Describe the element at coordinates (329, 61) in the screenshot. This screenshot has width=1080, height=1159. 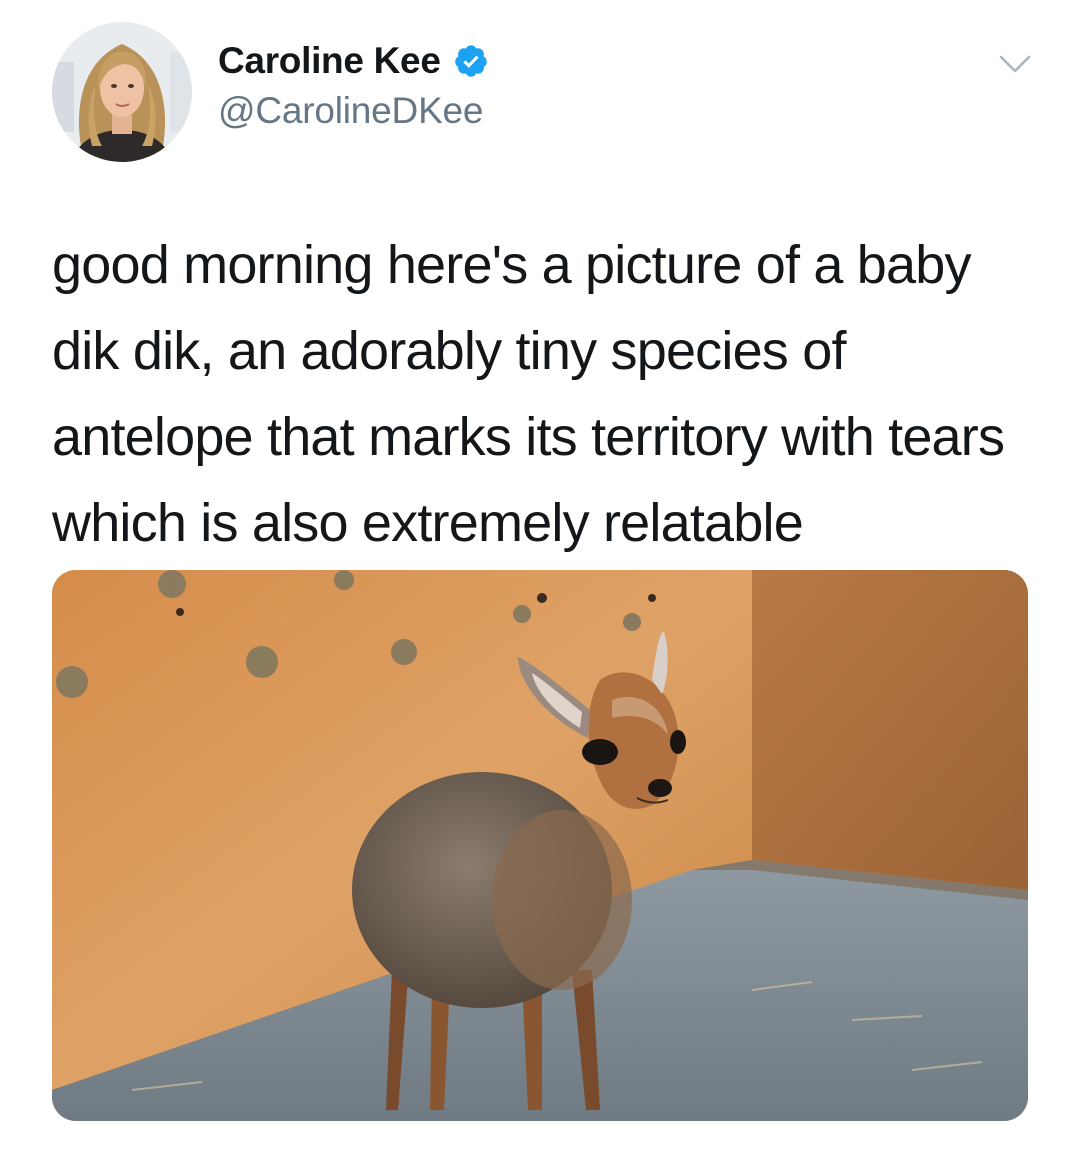
I see `display-name: Caroline Kee` at that location.